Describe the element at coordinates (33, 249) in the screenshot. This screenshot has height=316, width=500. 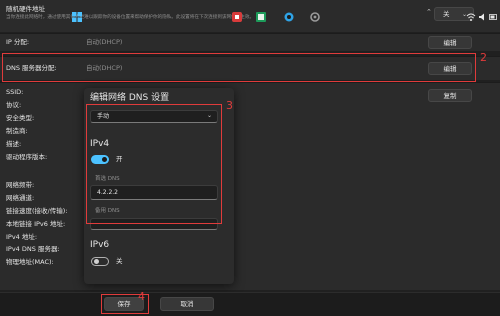
I see `prop-label-ipv4-dns: IPv4 DNS 服务器:` at that location.